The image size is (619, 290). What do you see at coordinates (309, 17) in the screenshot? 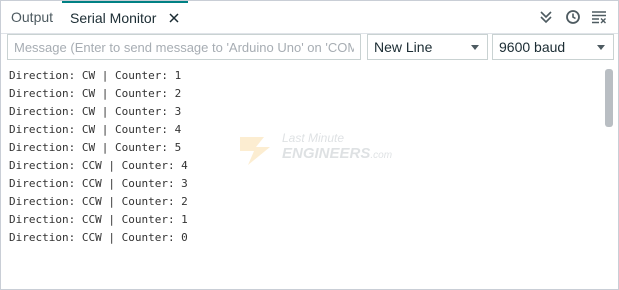
I see `tab-bar: Output Serial Monitor` at bounding box center [309, 17].